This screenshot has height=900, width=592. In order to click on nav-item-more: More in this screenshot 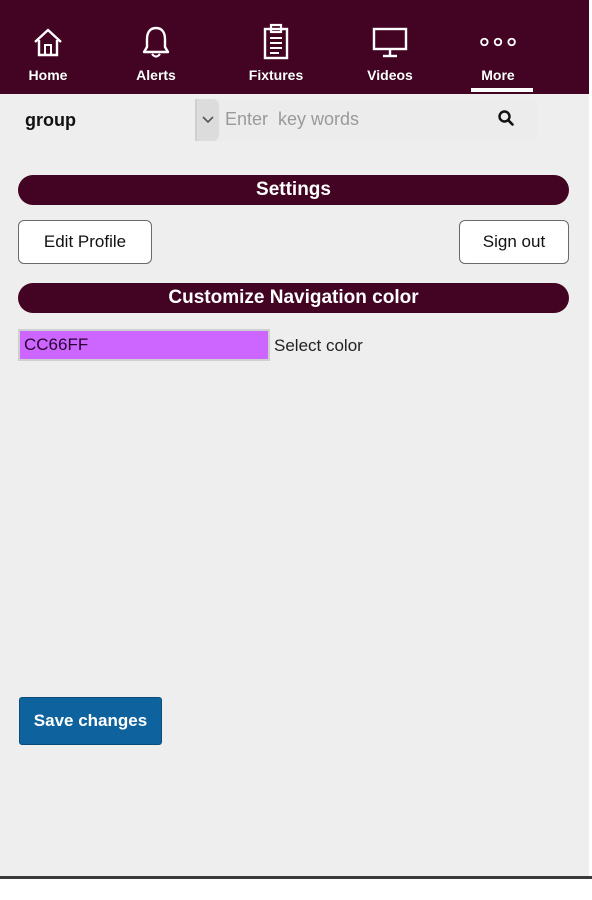, I will do `click(498, 47)`.